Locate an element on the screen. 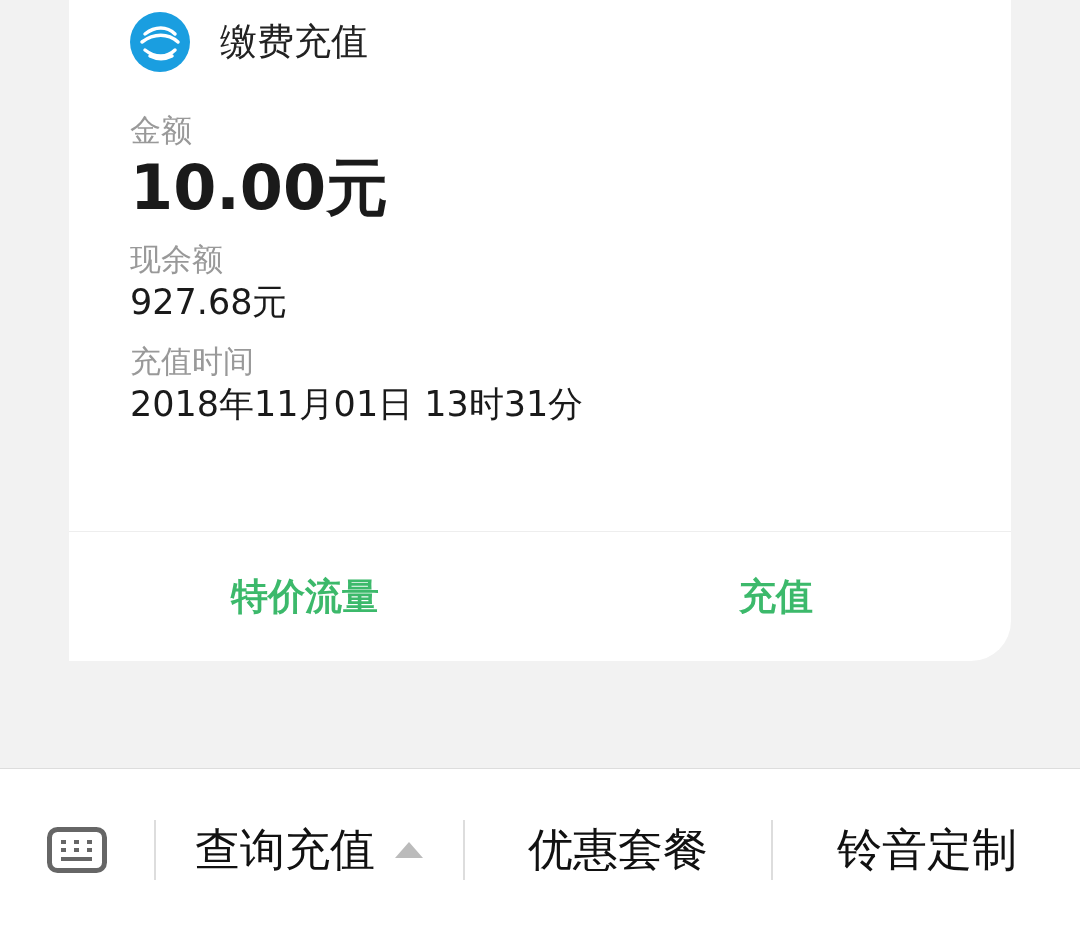 This screenshot has width=1080, height=931. amount-value: 10.00元 is located at coordinates (260, 188).